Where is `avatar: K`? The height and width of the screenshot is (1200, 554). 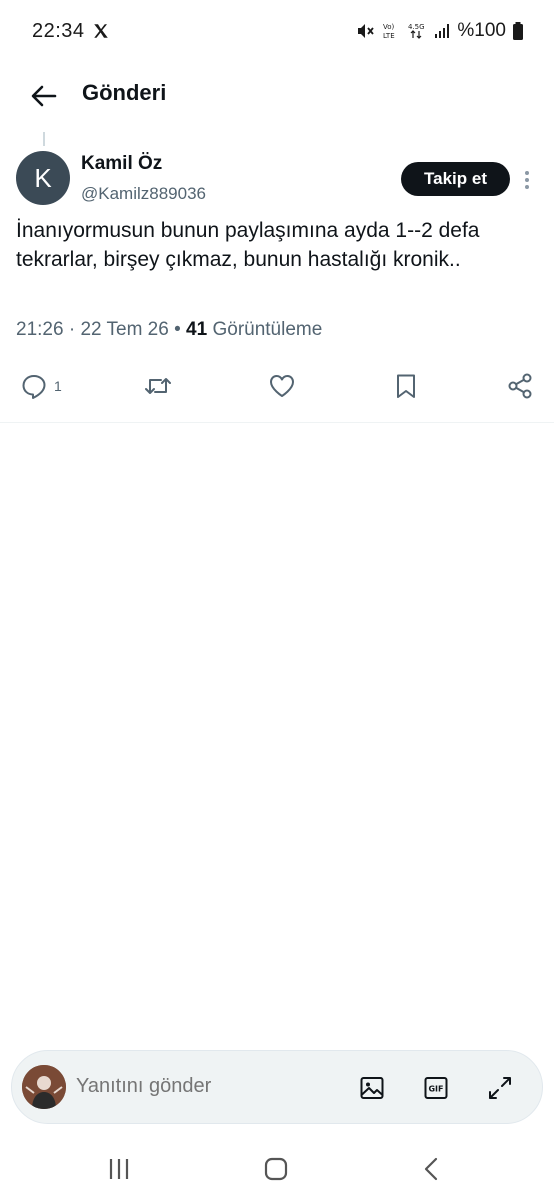 avatar: K is located at coordinates (43, 178).